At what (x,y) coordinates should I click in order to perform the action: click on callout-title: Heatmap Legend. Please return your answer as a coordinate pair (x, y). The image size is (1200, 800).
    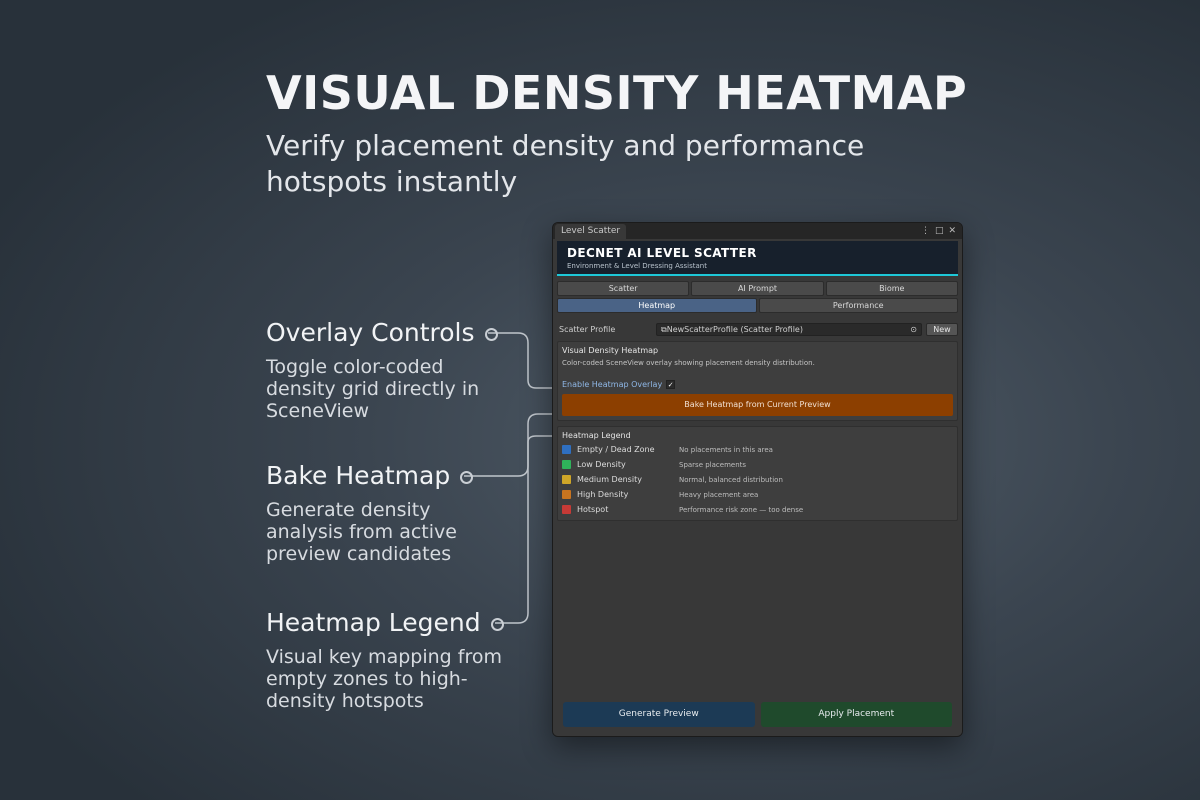
    Looking at the image, I should click on (373, 622).